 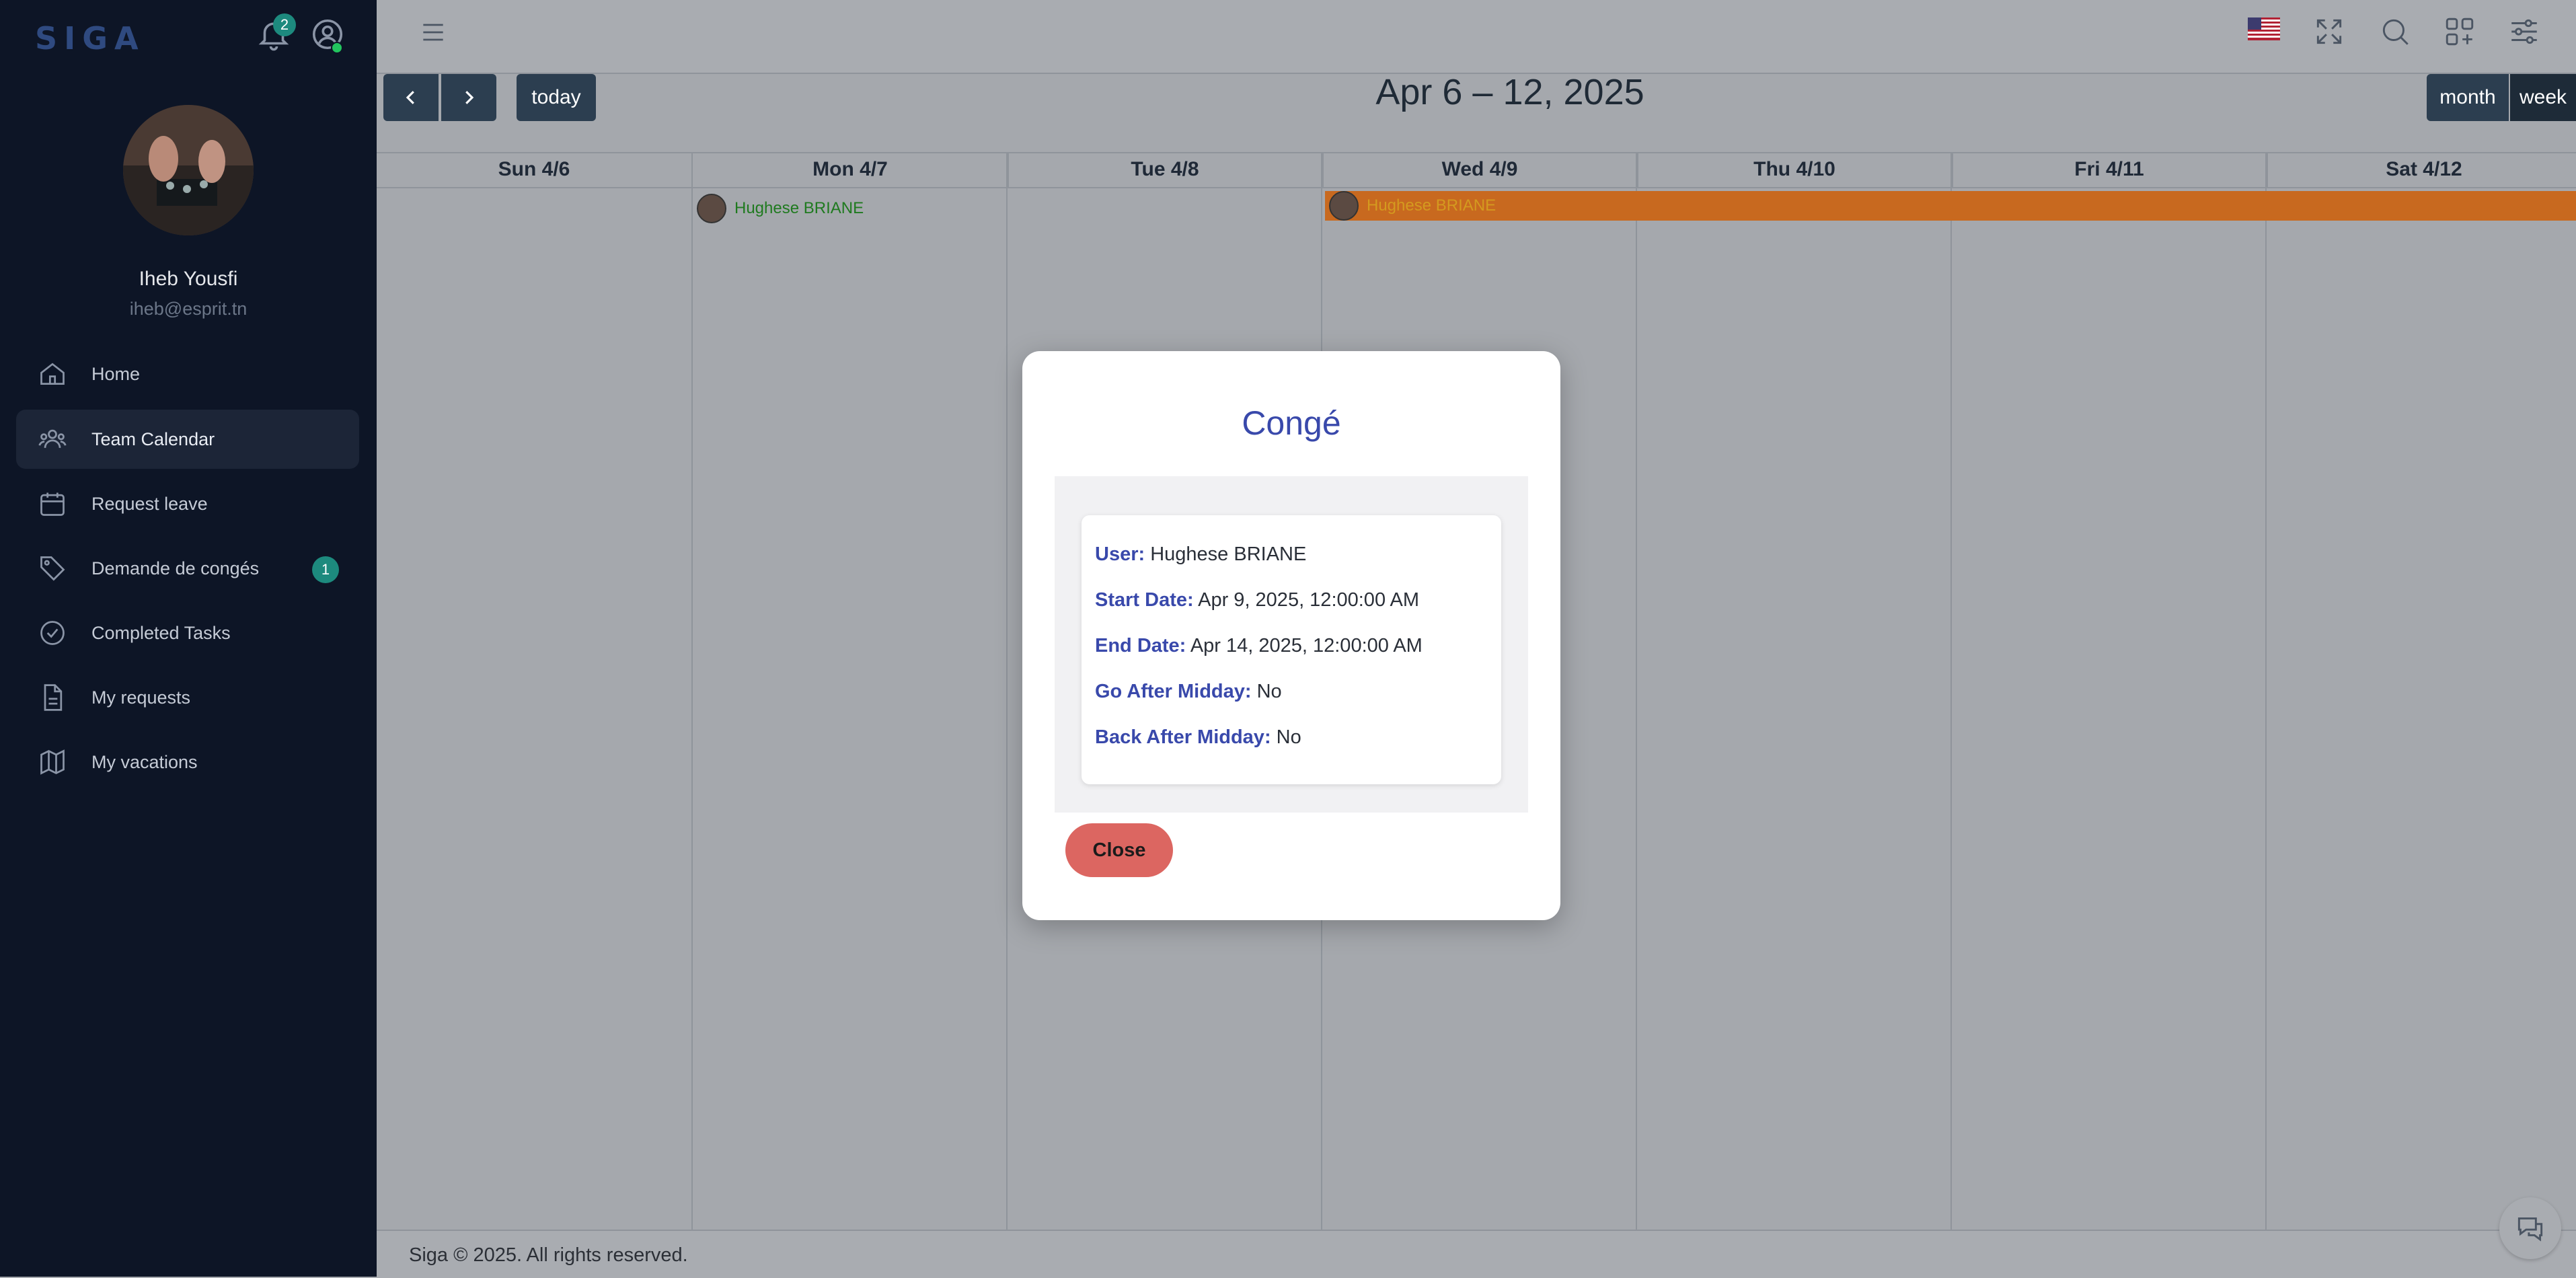 I want to click on sidebar-item-label: Request leave, so click(x=149, y=504).